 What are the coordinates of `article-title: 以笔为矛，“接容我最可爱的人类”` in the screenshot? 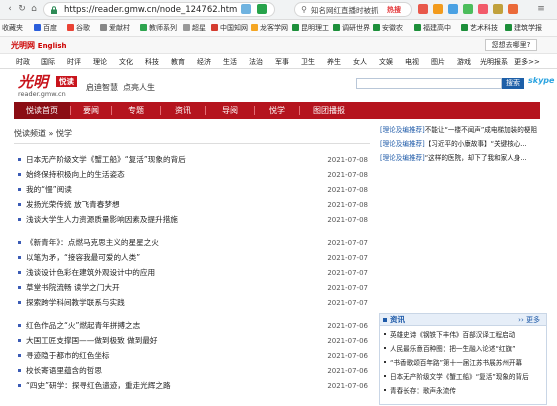 It's located at (83, 258).